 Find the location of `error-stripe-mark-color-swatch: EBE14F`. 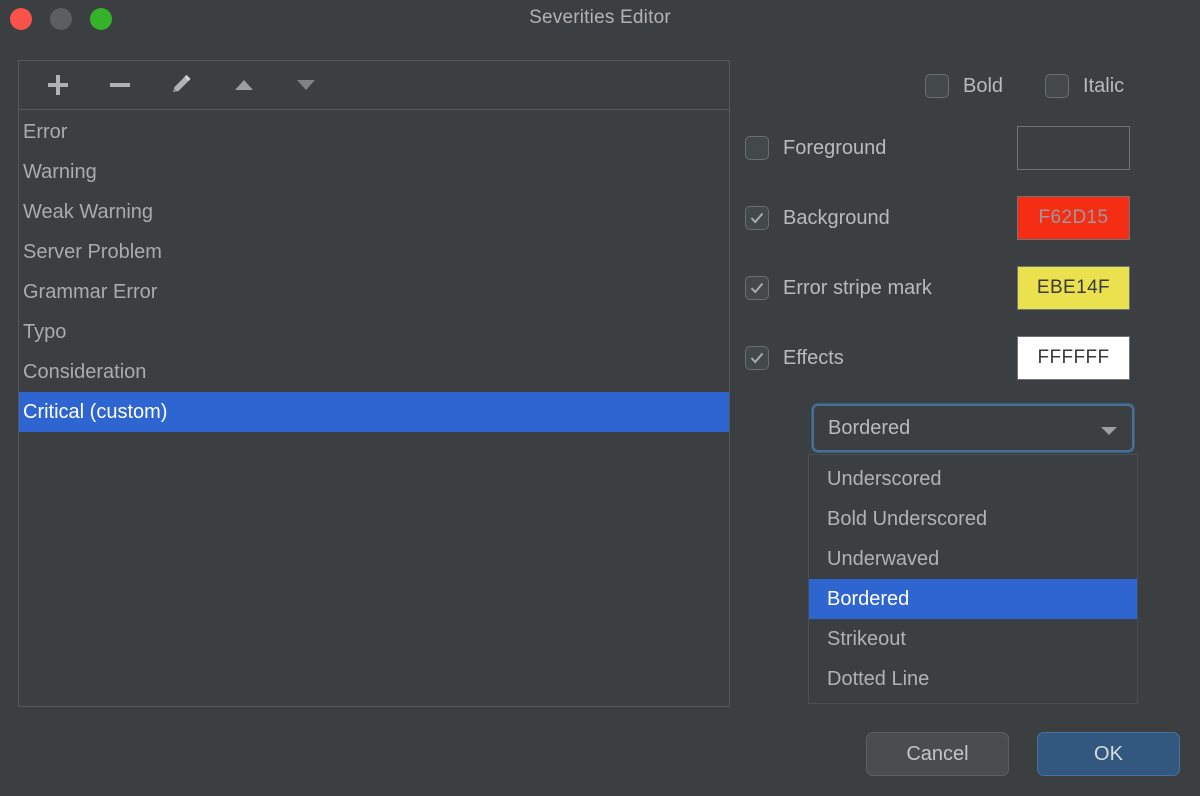

error-stripe-mark-color-swatch: EBE14F is located at coordinates (1073, 288).